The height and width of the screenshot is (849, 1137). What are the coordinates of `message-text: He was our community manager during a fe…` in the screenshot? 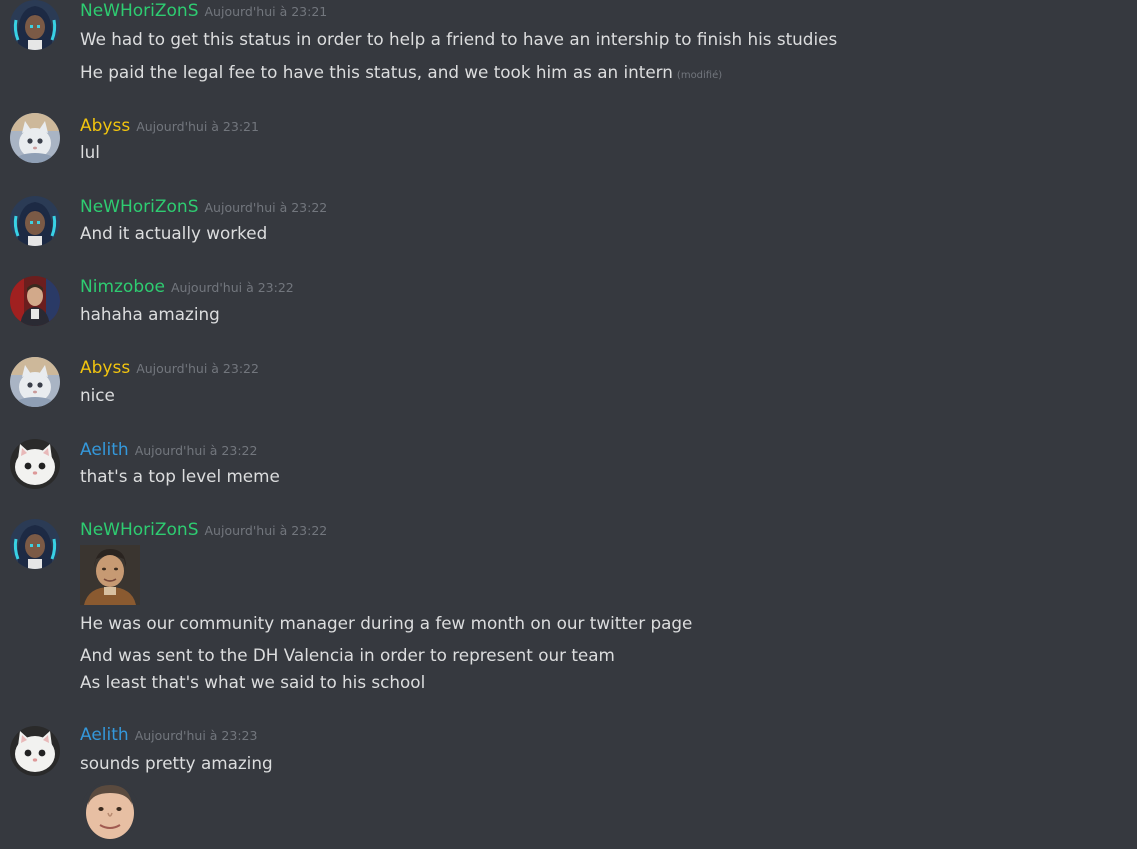 It's located at (386, 623).